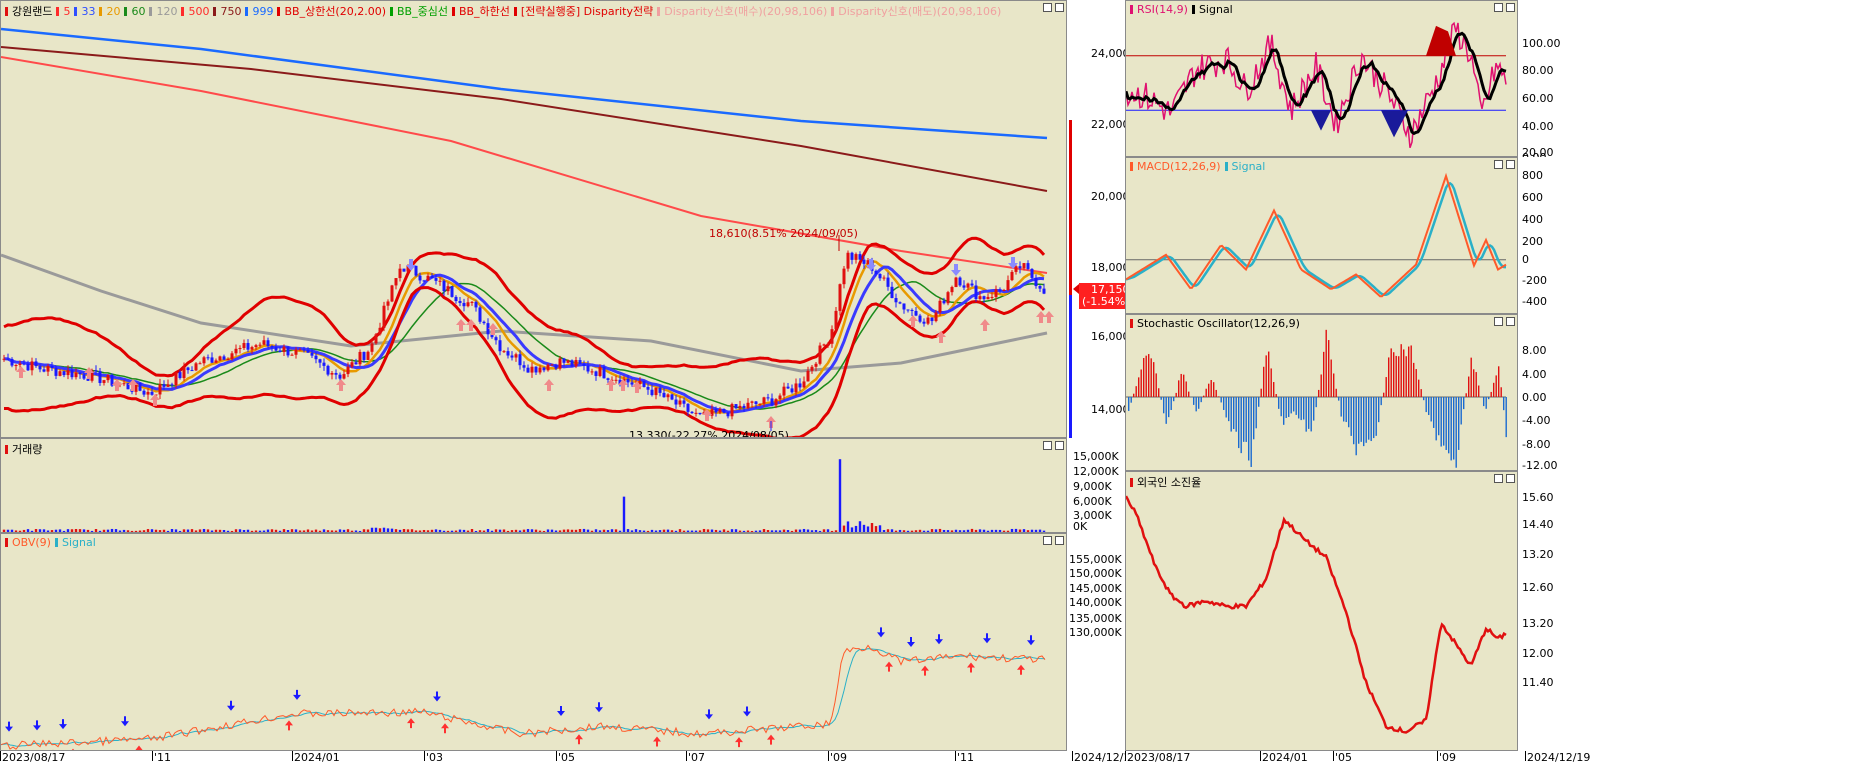 The height and width of the screenshot is (765, 1871). I want to click on x-axis-label: '03, so click(435, 757).